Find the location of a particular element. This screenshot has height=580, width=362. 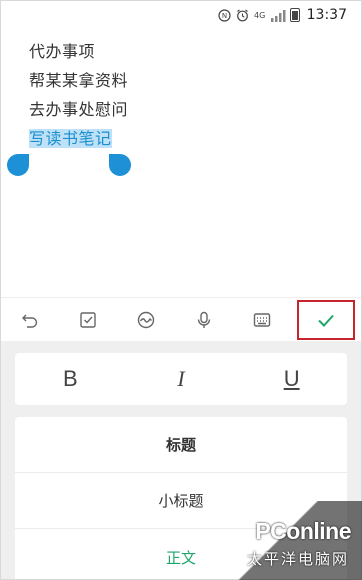

drawing-icon is located at coordinates (146, 319).